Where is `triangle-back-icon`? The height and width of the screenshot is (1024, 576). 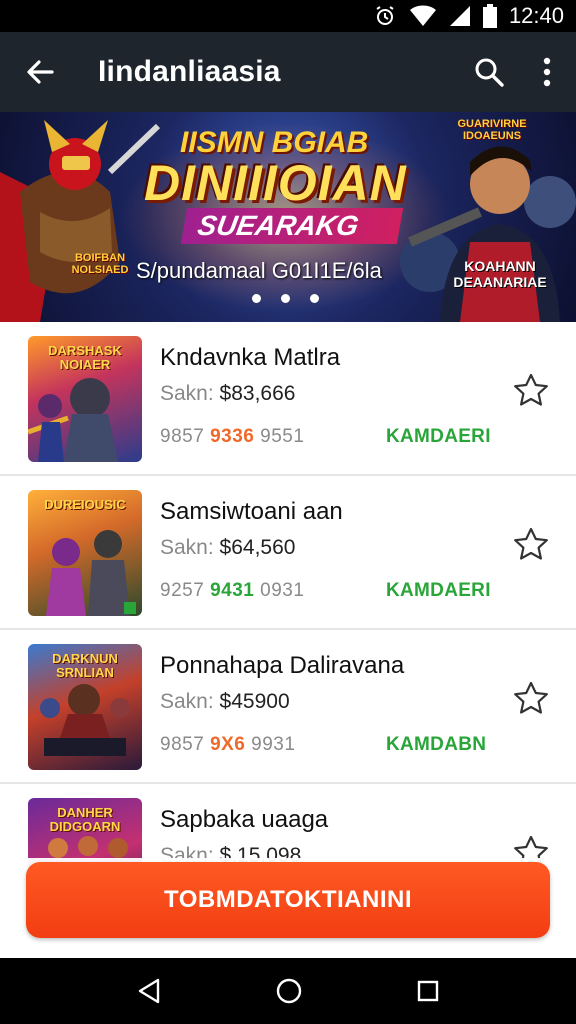 triangle-back-icon is located at coordinates (149, 991).